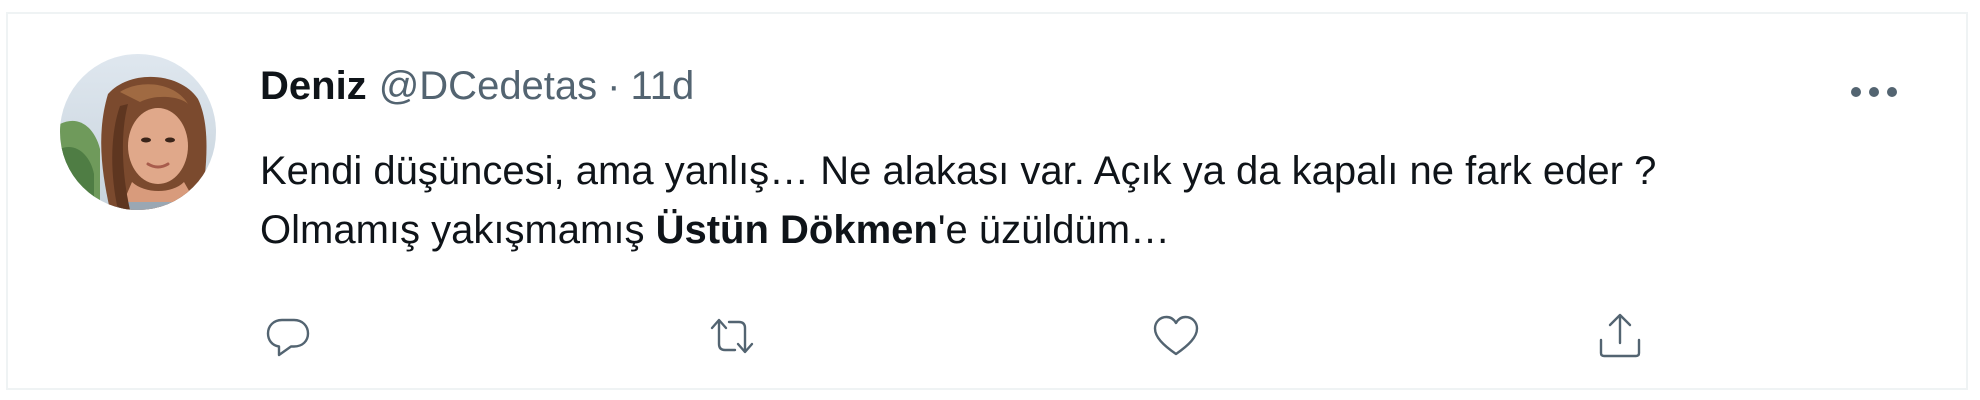 The width and height of the screenshot is (1980, 400). I want to click on retweet-icon, so click(732, 336).